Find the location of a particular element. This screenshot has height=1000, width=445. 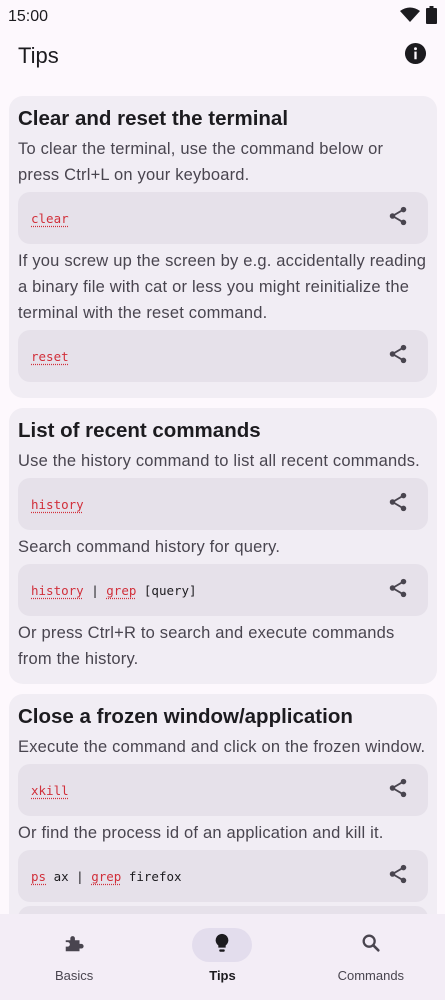

info-button is located at coordinates (415, 56).